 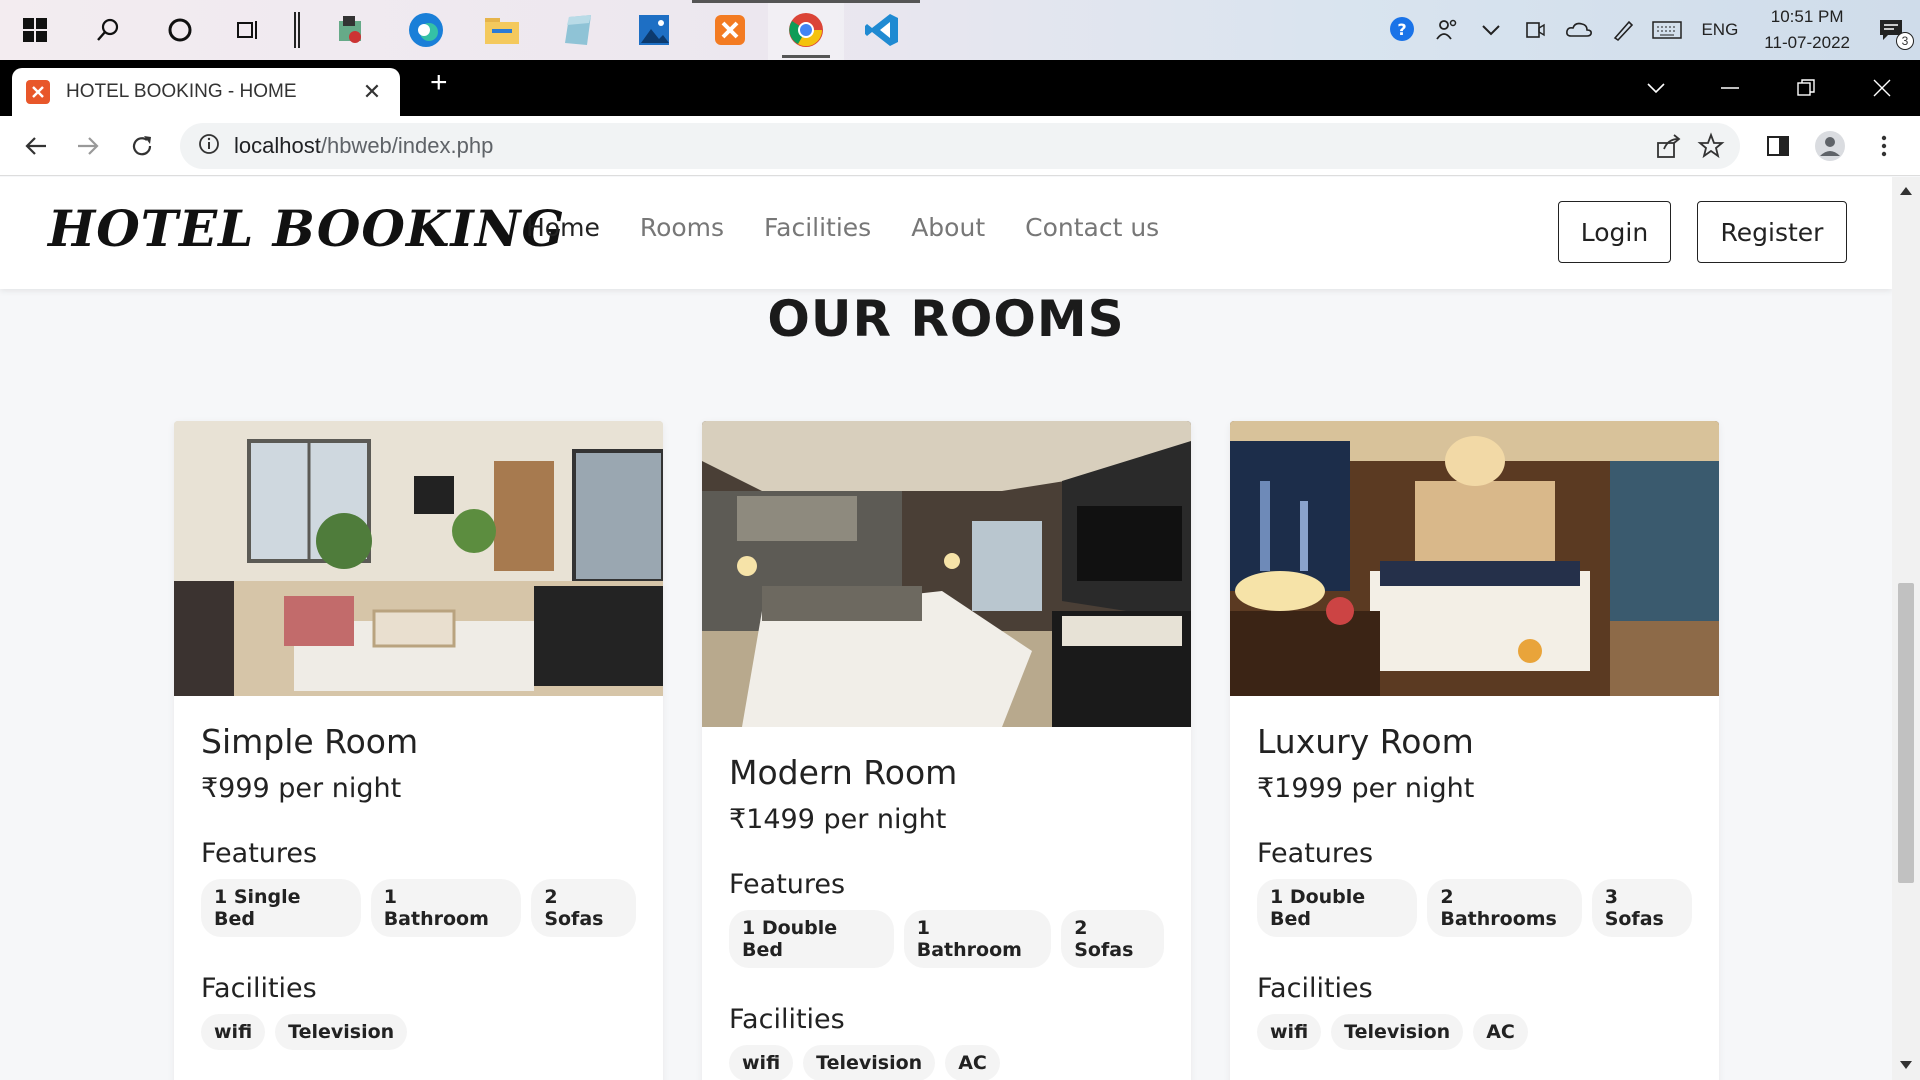 I want to click on nav-link-home: Home, so click(x=563, y=227).